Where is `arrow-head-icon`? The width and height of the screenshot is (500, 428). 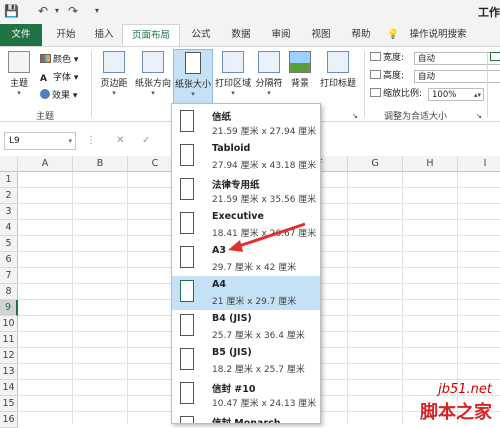 arrow-head-icon is located at coordinates (235, 246).